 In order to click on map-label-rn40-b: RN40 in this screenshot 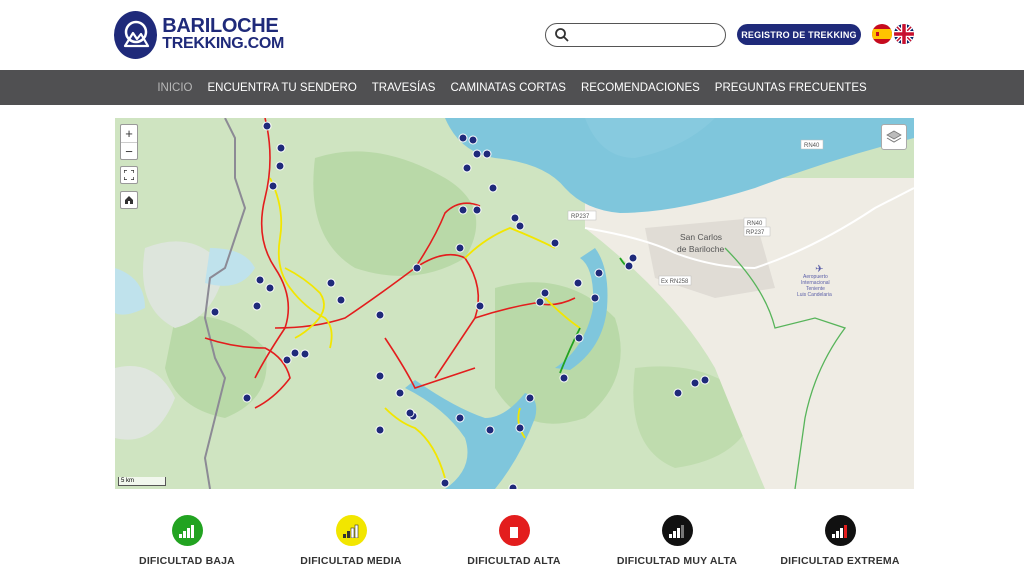, I will do `click(755, 224)`.